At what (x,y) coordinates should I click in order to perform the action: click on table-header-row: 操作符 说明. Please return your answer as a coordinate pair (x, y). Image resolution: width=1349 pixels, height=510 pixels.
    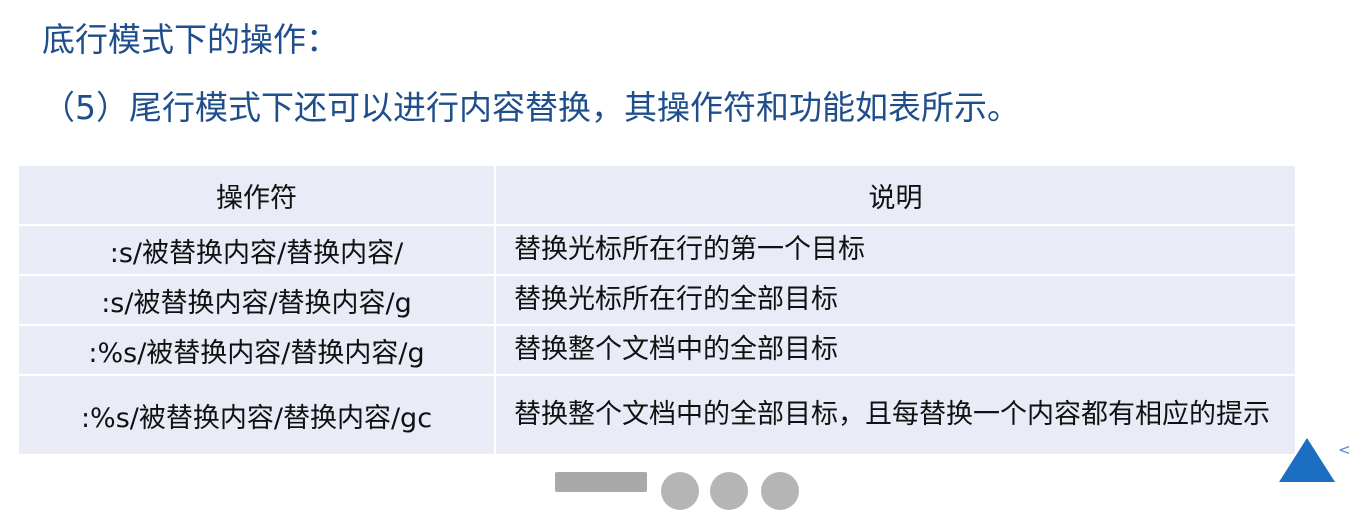
    Looking at the image, I should click on (657, 195).